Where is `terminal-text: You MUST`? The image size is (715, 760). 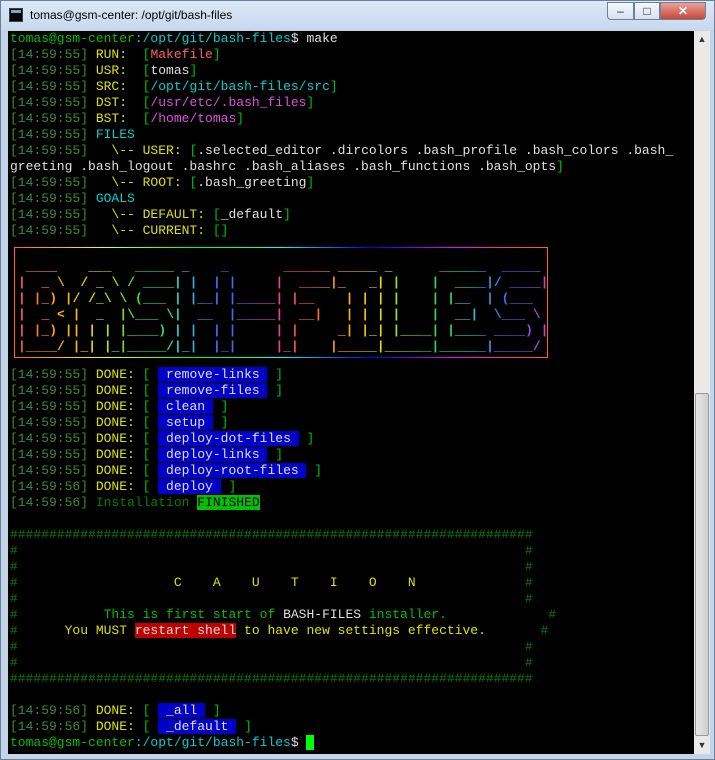 terminal-text: You MUST is located at coordinates (99, 630).